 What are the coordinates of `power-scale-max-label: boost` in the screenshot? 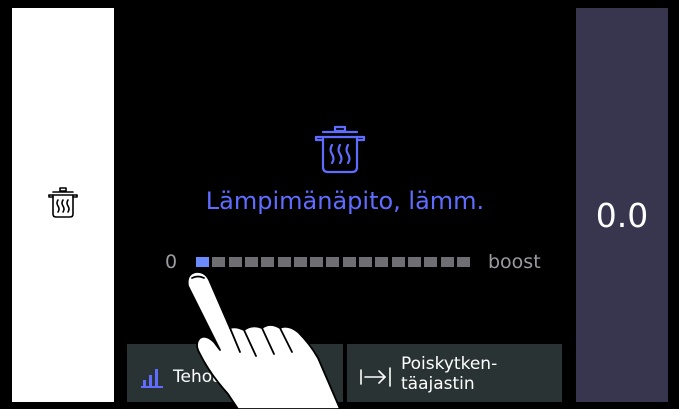 It's located at (514, 262).